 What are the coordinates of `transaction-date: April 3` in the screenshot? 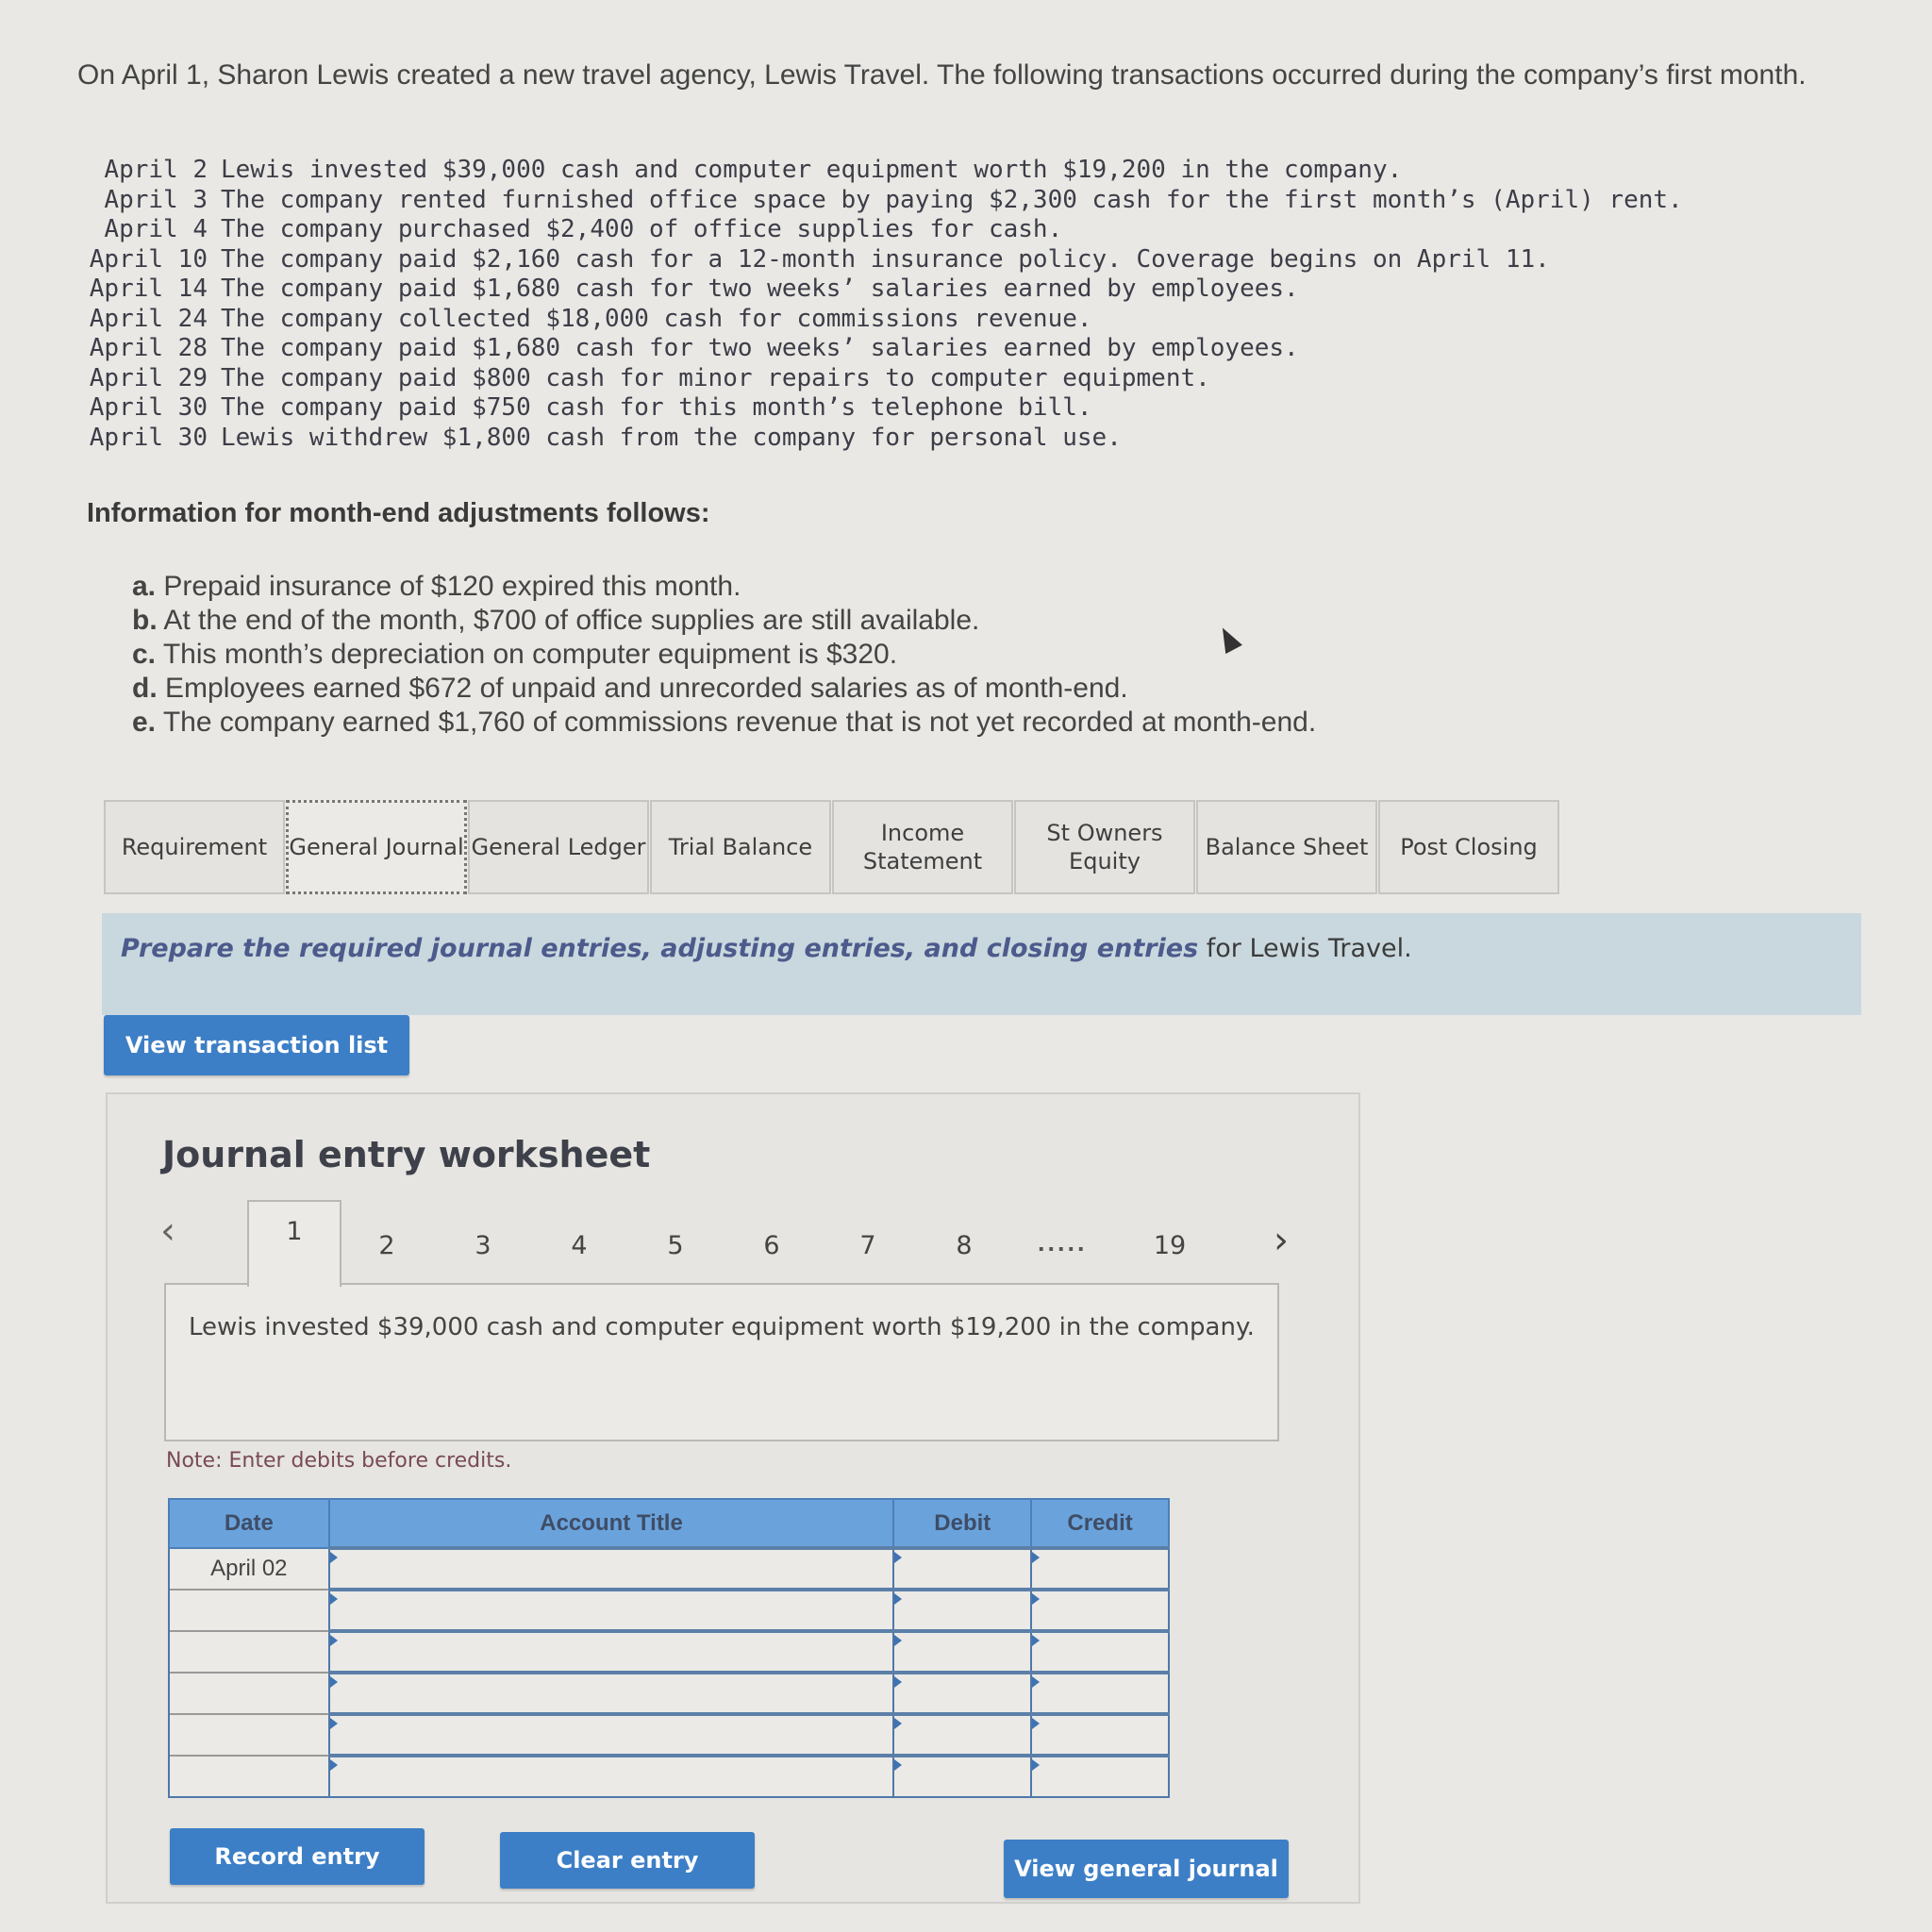 It's located at (156, 199).